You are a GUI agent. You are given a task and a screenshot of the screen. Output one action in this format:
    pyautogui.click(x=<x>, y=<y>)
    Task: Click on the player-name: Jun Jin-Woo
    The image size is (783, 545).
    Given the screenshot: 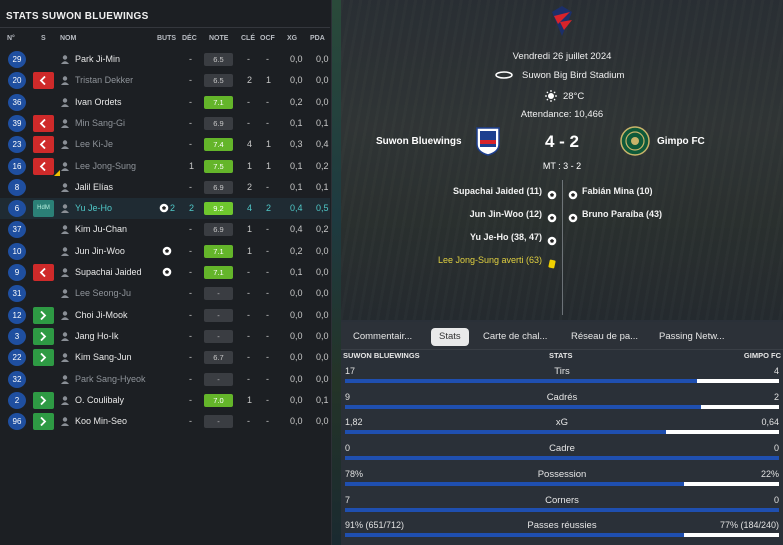 What is the action you would take?
    pyautogui.click(x=100, y=251)
    